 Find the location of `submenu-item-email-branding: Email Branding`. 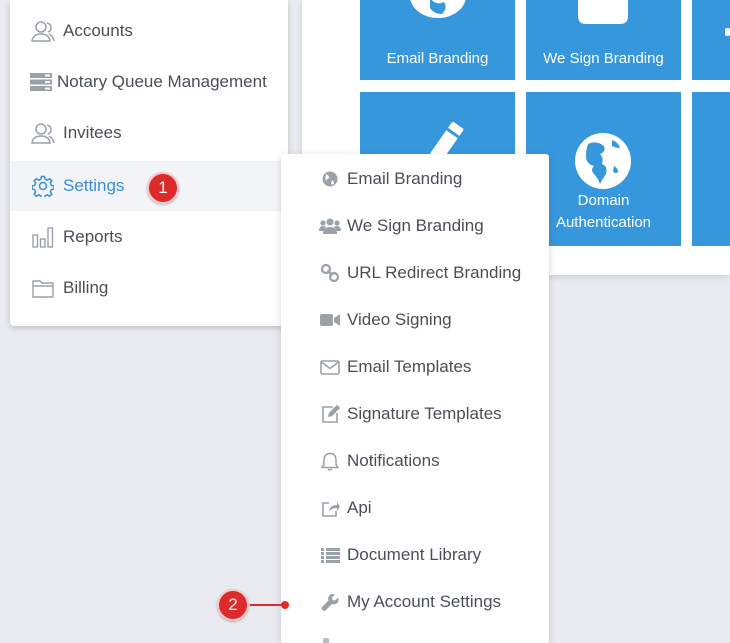

submenu-item-email-branding: Email Branding is located at coordinates (415, 179).